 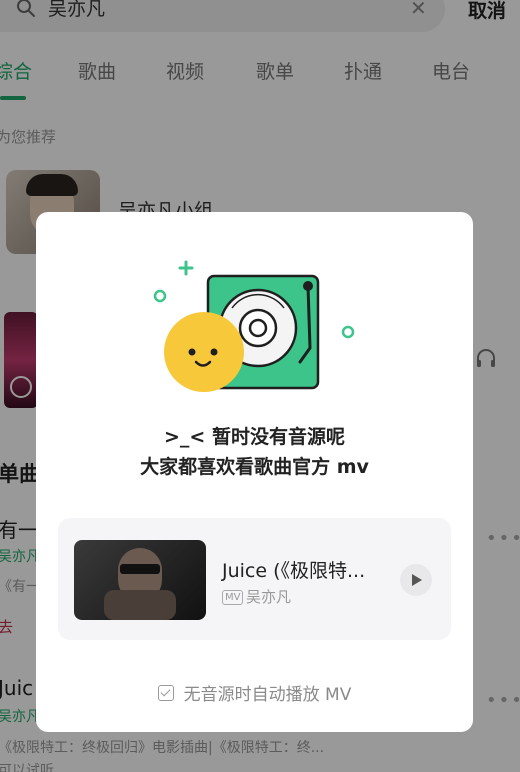 I want to click on dialog-submessage: 大家都喜欢看歌曲官方 mv, so click(x=254, y=467).